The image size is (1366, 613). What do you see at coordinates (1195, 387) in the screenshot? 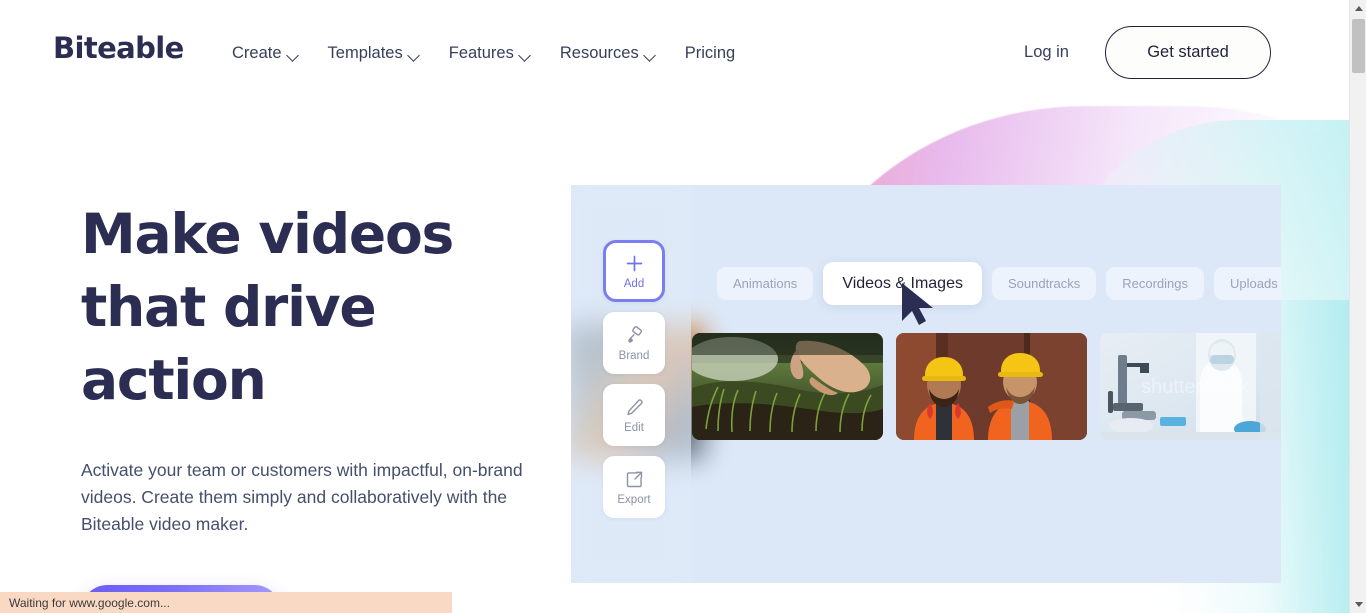
I see `svg-text: shutterstock` at bounding box center [1195, 387].